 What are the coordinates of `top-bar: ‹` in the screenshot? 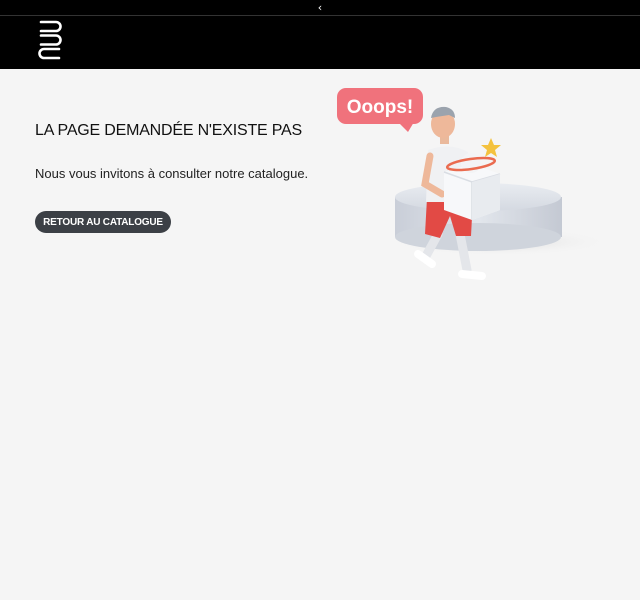 It's located at (320, 8).